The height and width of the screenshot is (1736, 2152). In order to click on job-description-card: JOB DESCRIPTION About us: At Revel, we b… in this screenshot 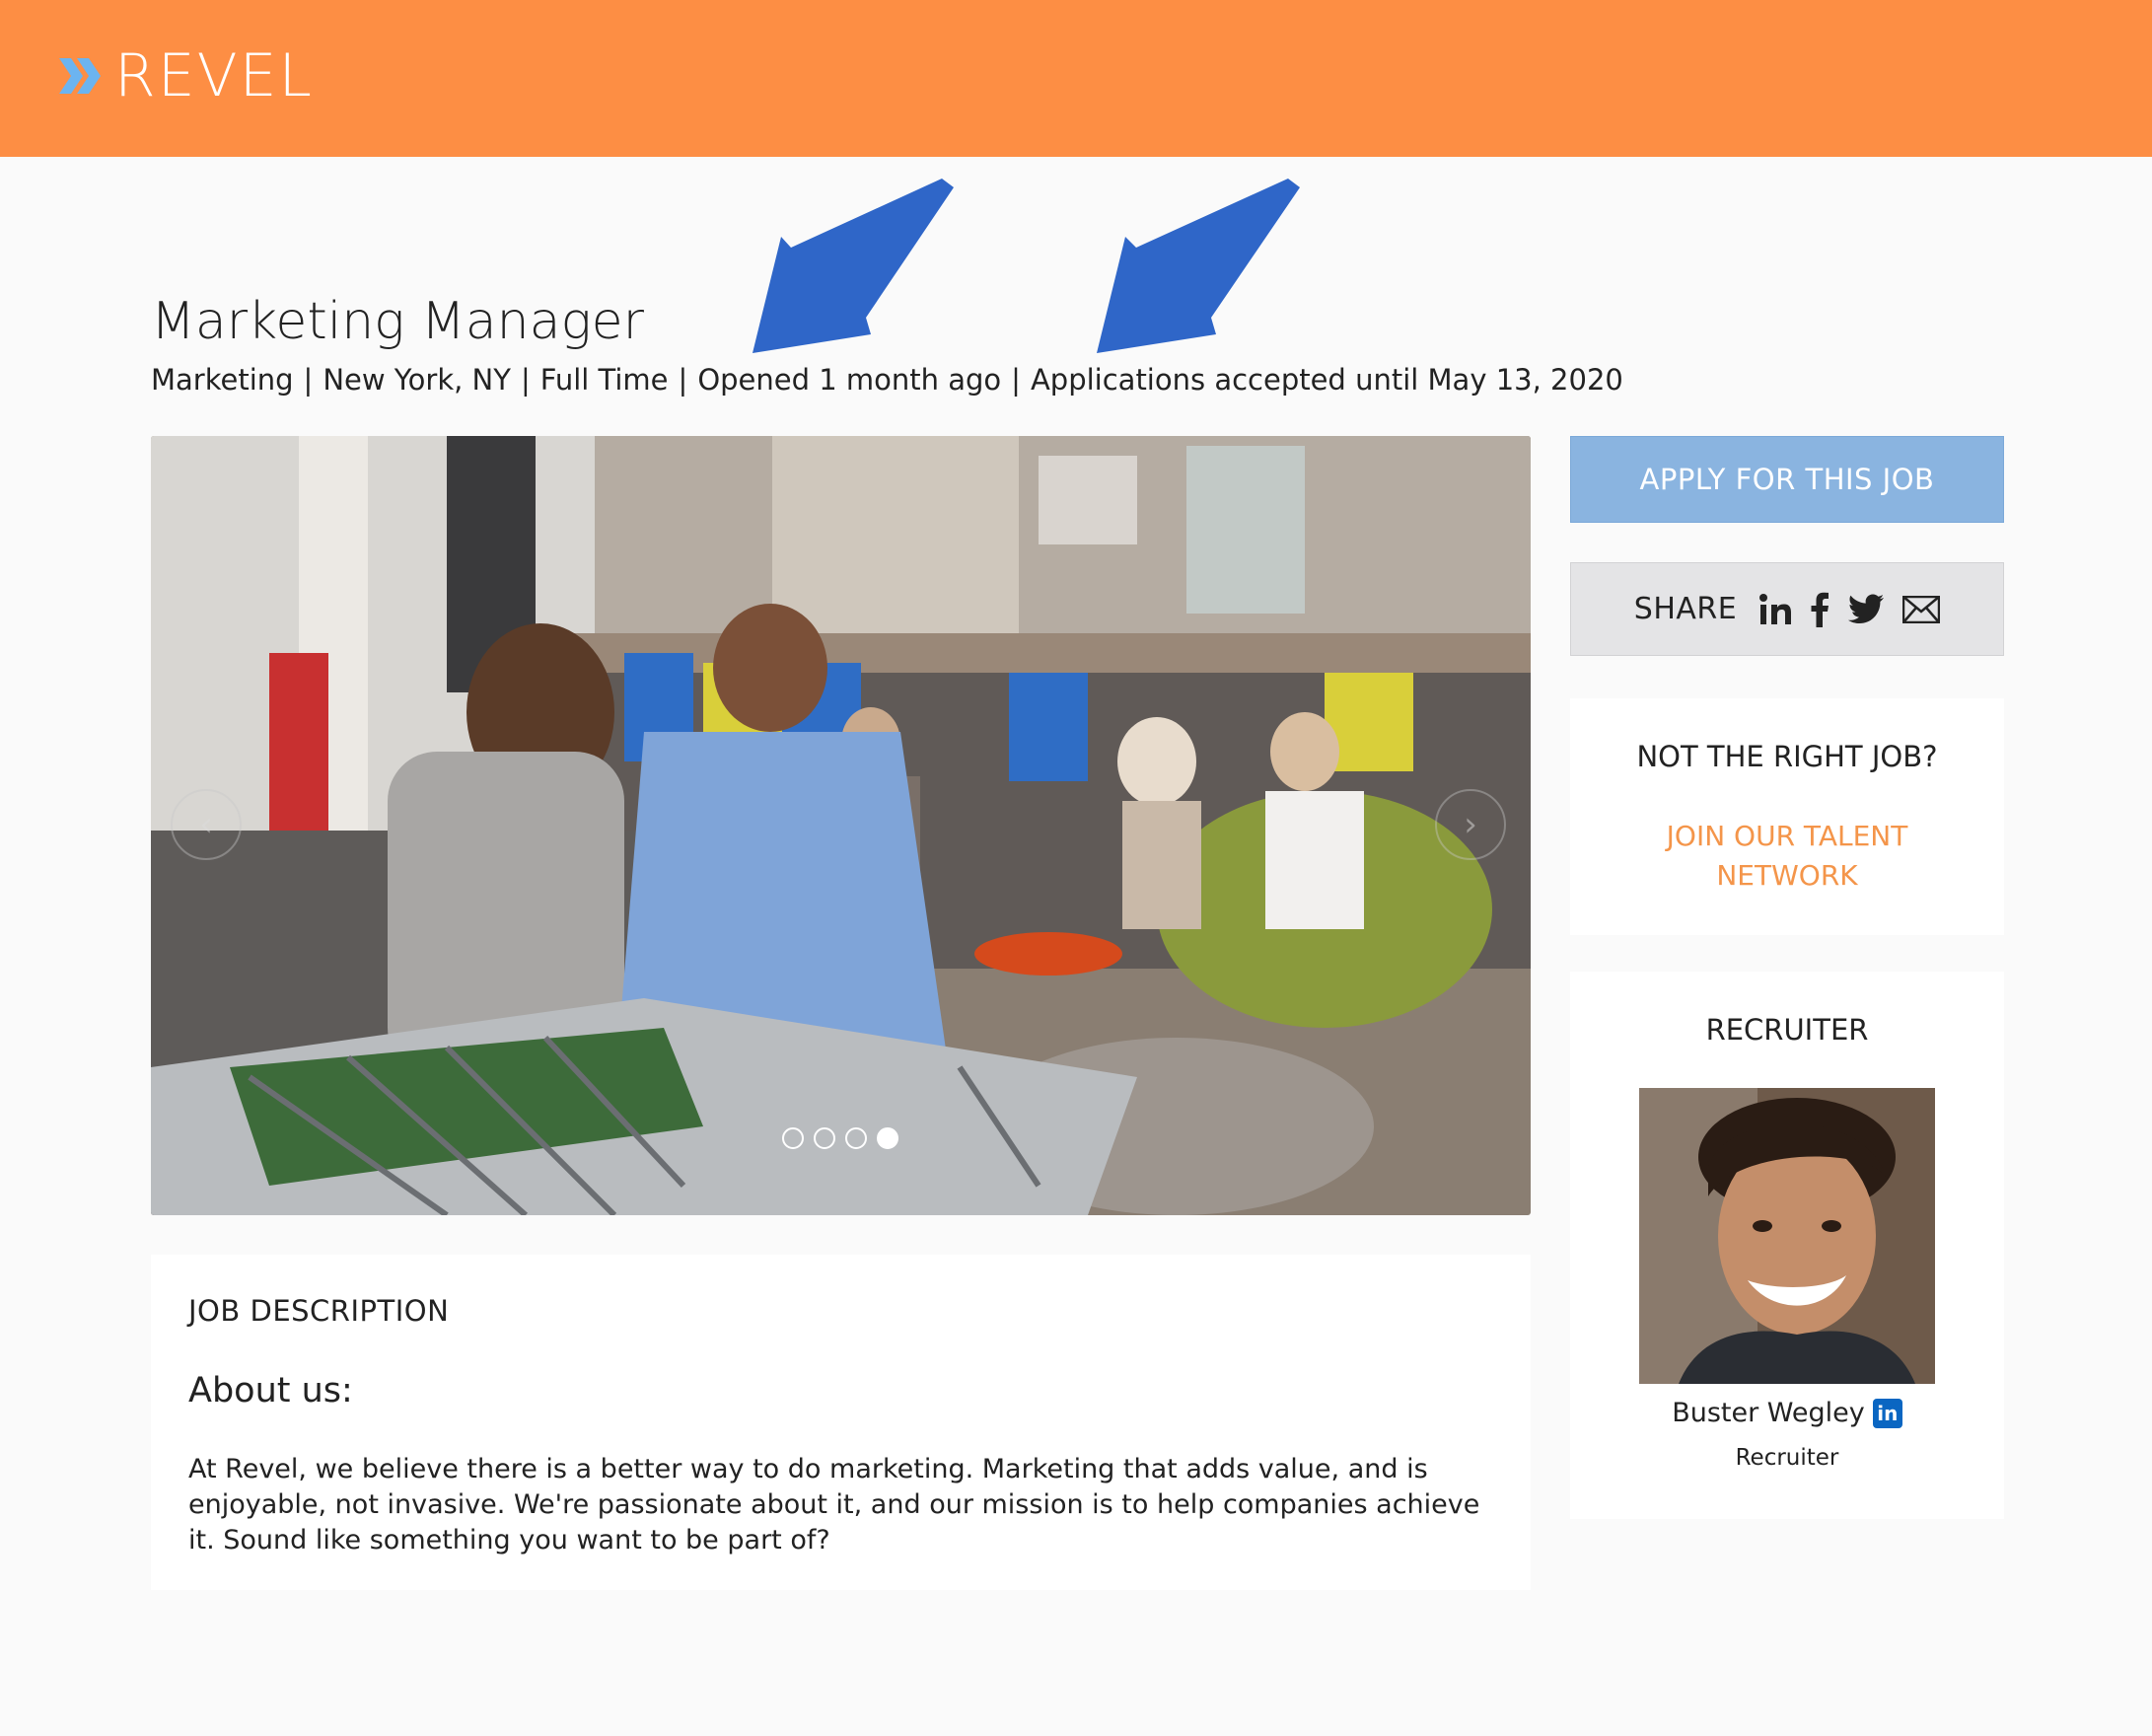, I will do `click(841, 1422)`.